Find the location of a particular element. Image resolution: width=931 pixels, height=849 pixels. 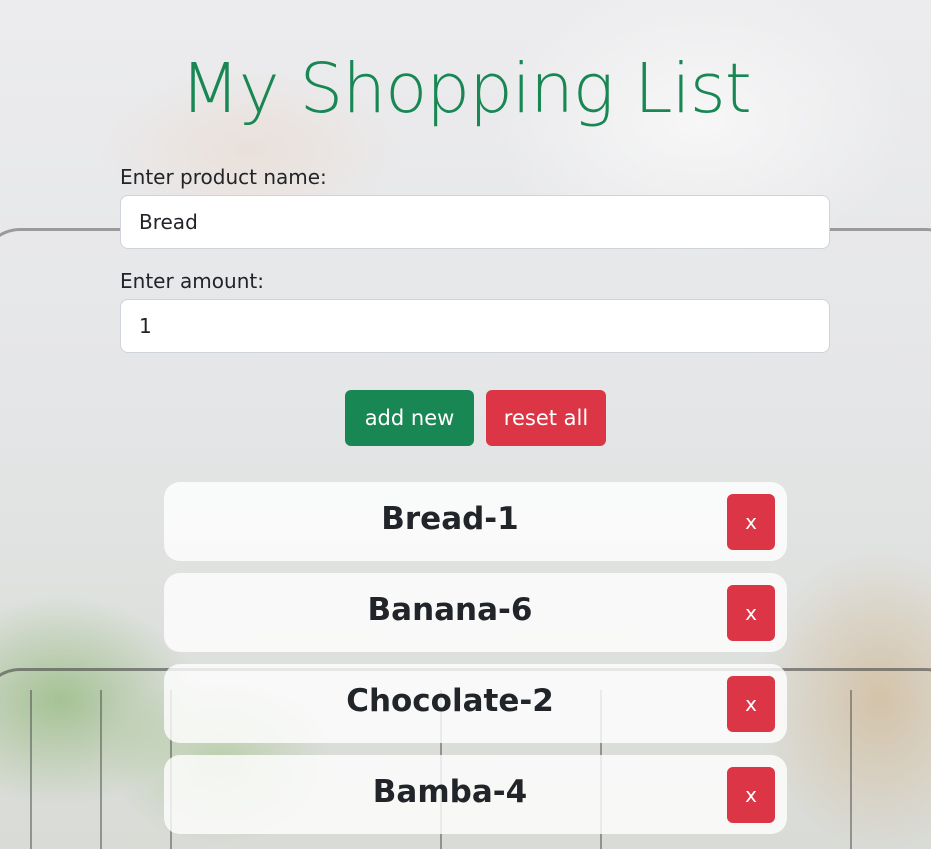

list-item-label: Chocolate-2 is located at coordinates (450, 701).